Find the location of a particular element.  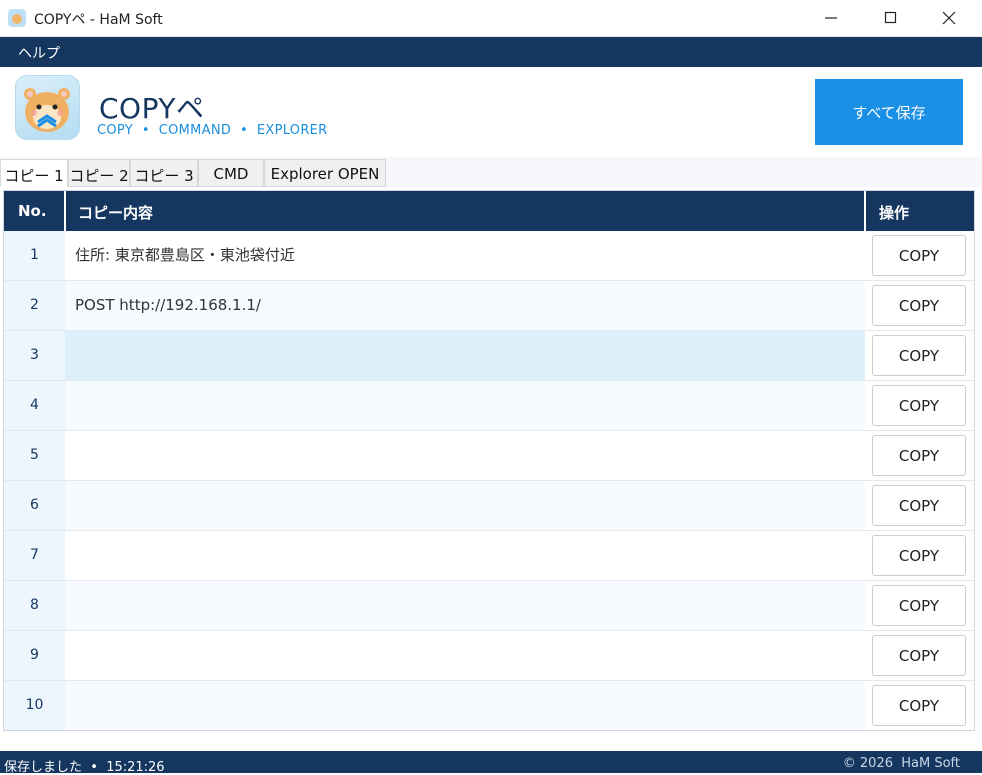

table-row: 8 COPY is located at coordinates (489, 606).